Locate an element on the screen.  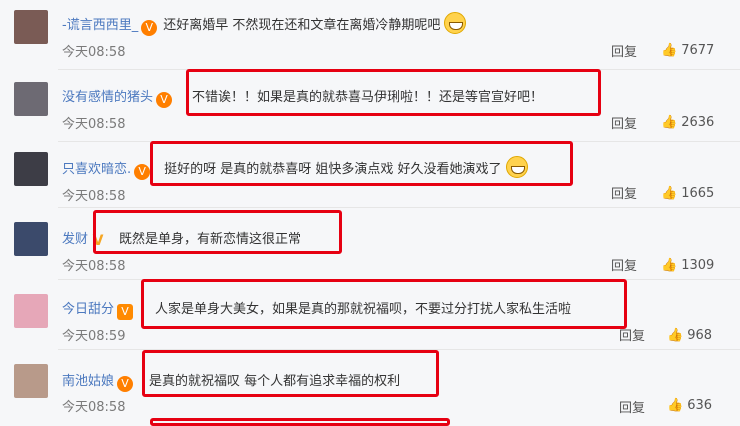
username-link: 南池姑娘 is located at coordinates (88, 381).